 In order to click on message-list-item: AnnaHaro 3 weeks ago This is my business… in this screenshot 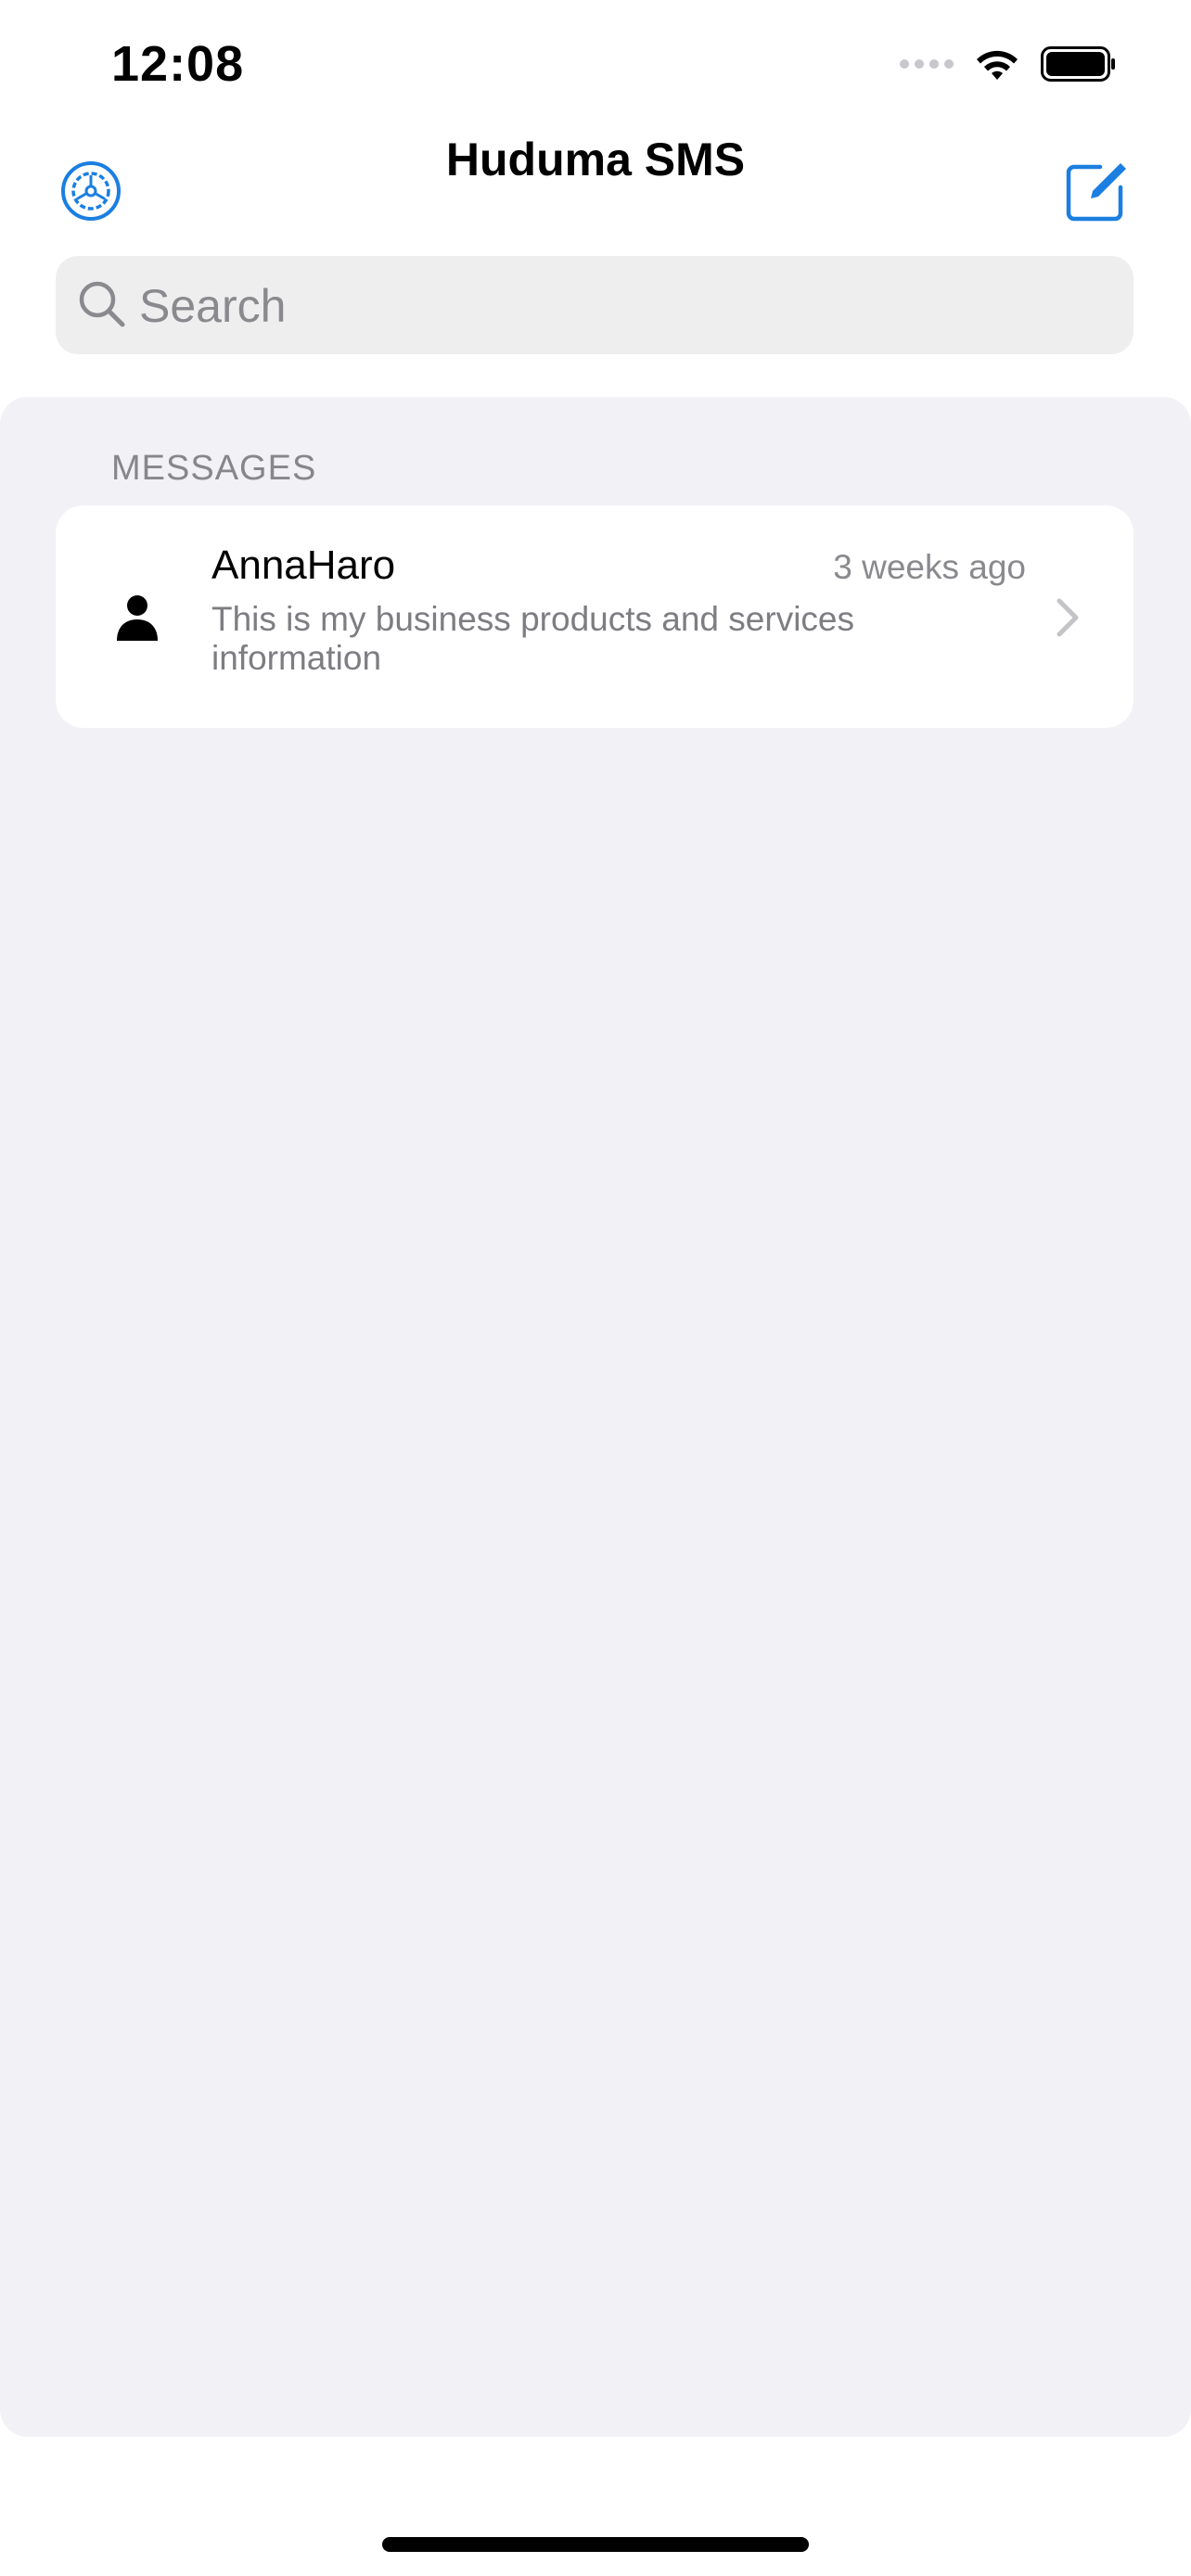, I will do `click(594, 616)`.